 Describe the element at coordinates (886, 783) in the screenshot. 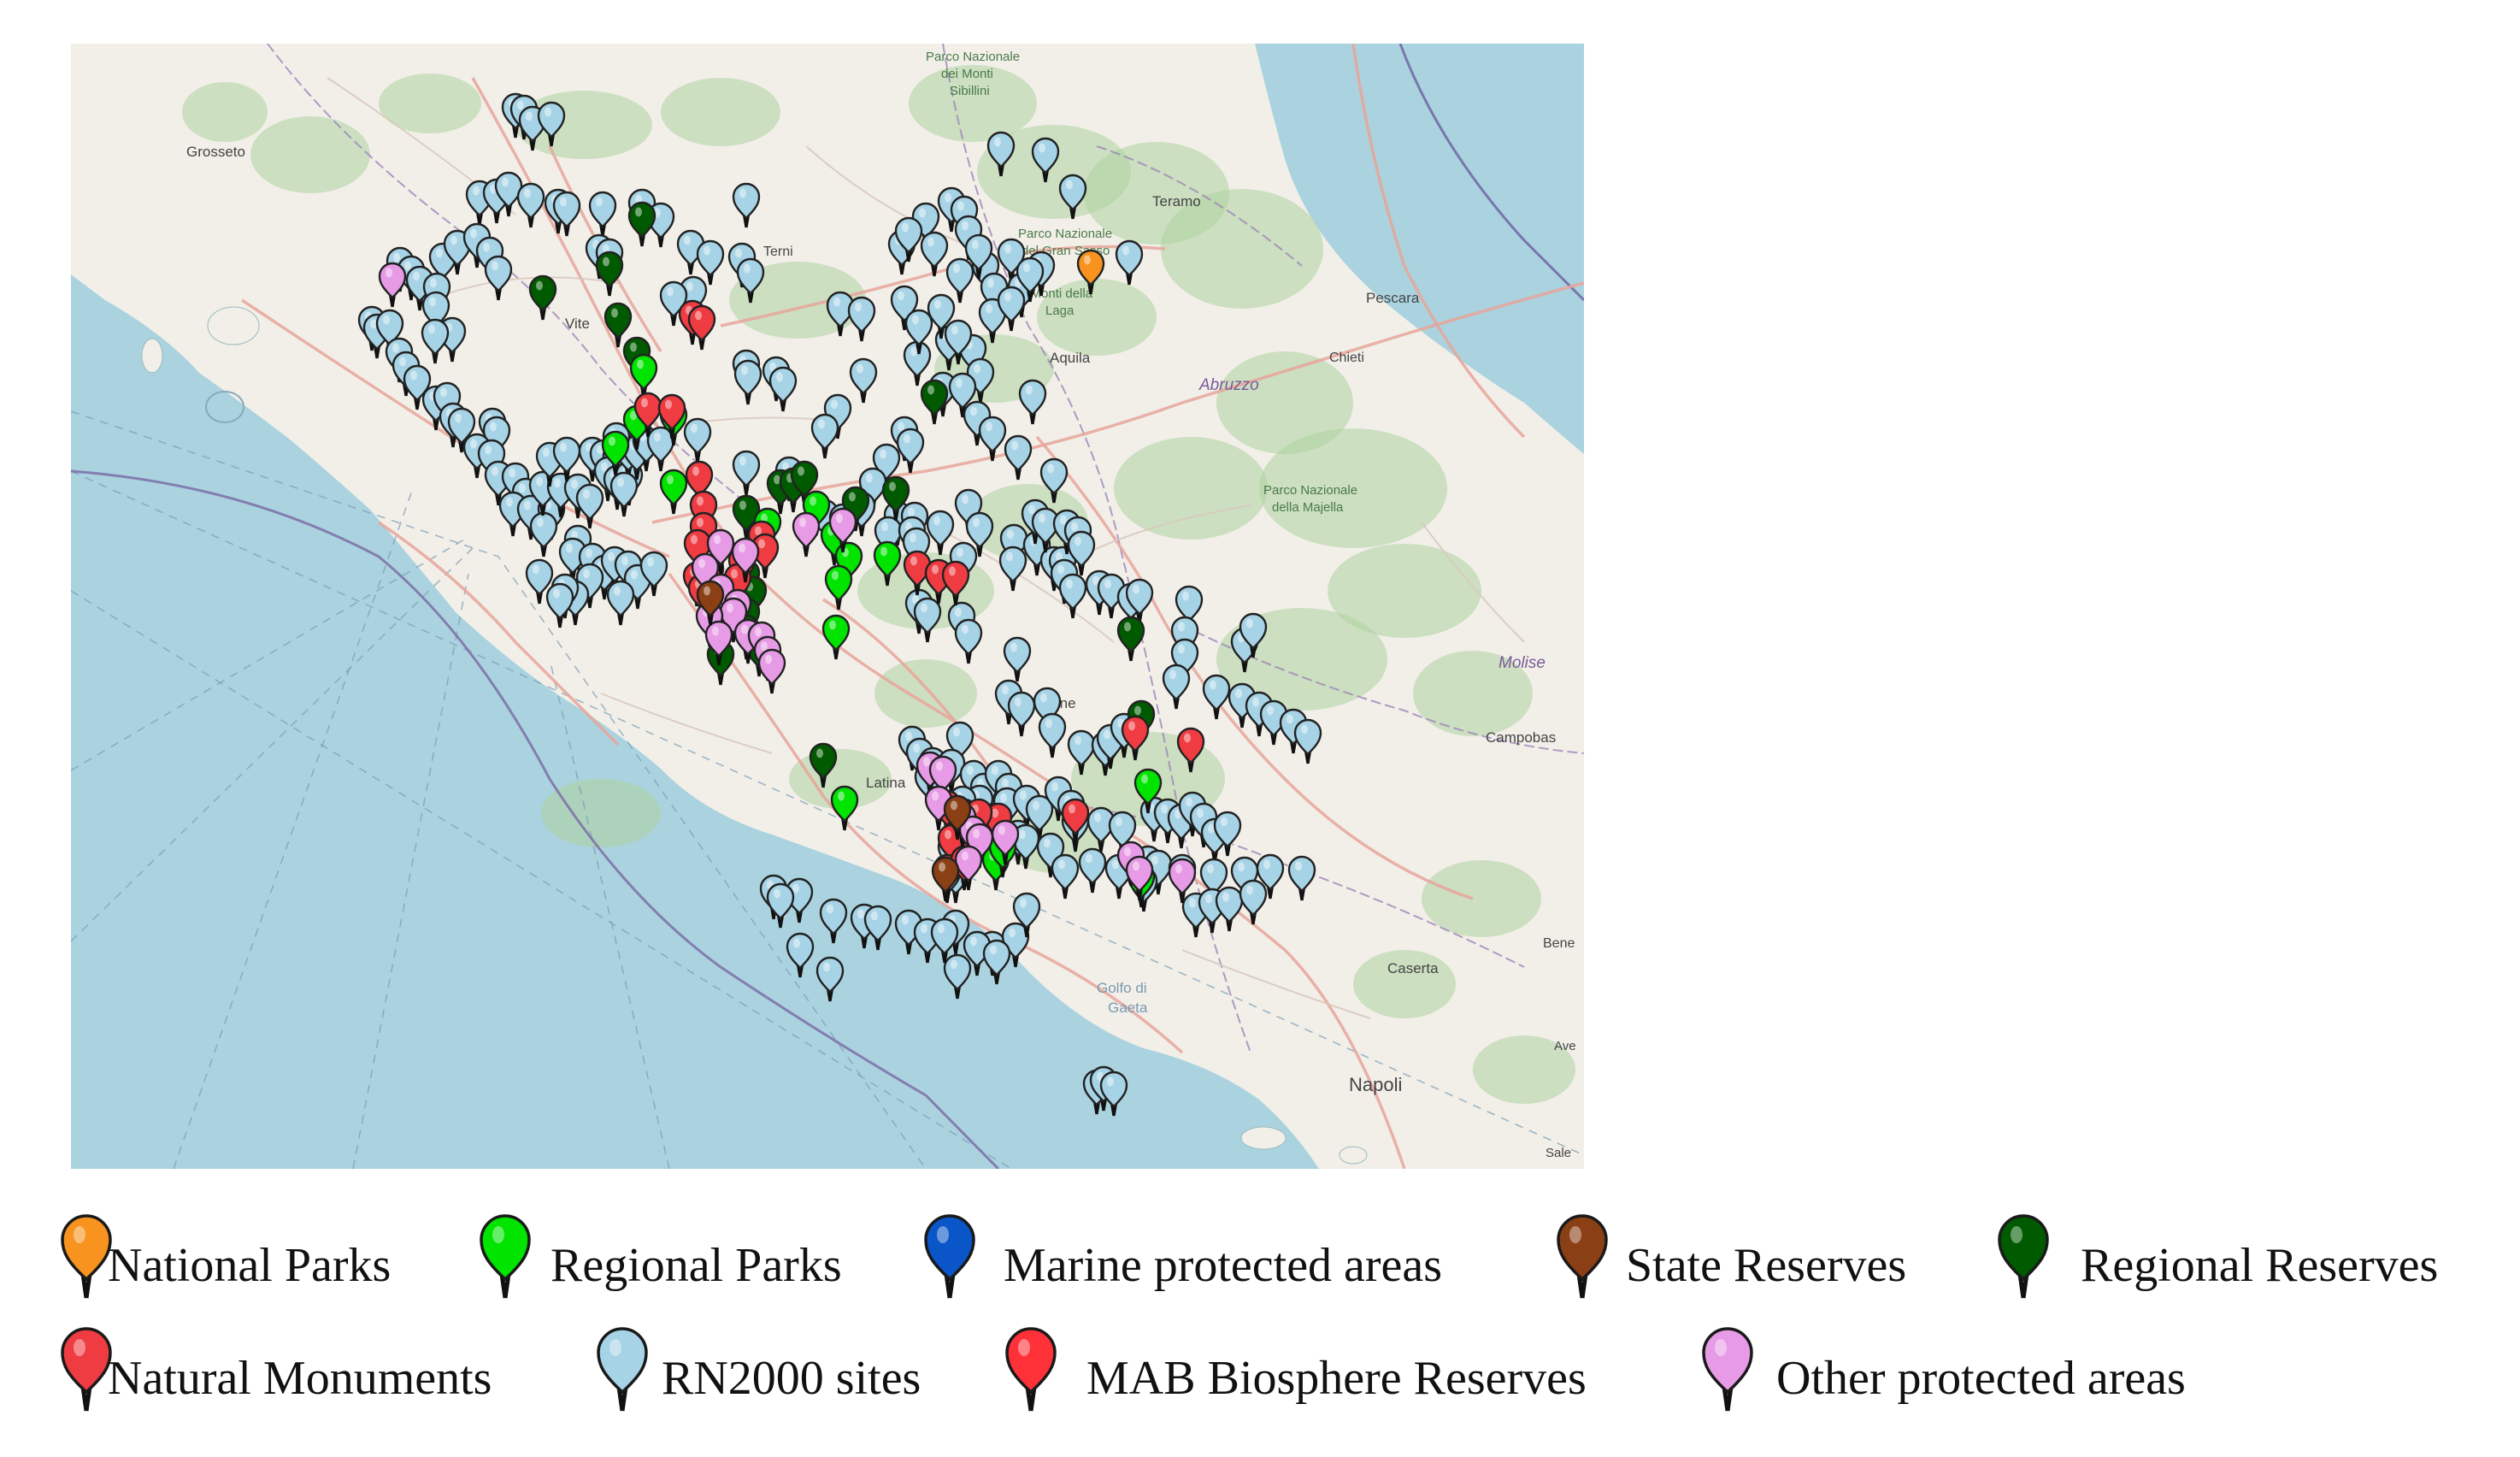

I see `place-label-latina: Latina` at that location.